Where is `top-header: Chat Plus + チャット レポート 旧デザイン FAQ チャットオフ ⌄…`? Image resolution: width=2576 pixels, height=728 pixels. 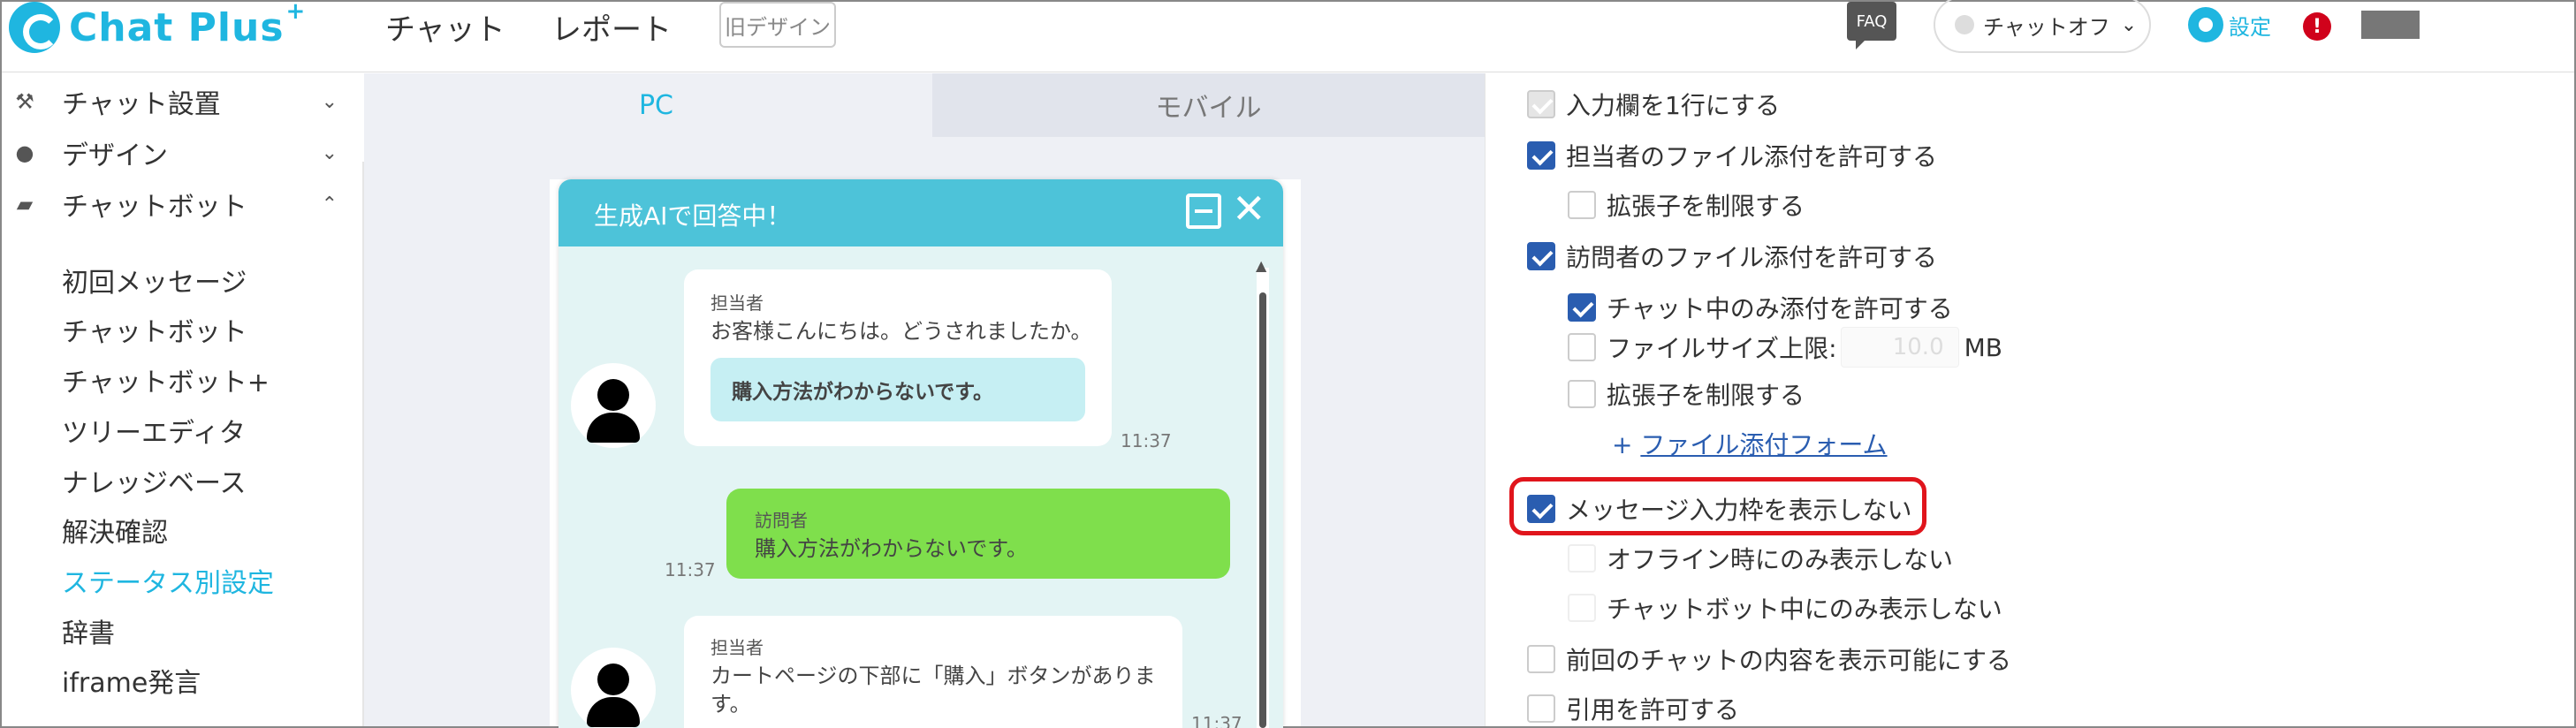 top-header: Chat Plus + チャット レポート 旧デザイン FAQ チャットオフ ⌄… is located at coordinates (1288, 36).